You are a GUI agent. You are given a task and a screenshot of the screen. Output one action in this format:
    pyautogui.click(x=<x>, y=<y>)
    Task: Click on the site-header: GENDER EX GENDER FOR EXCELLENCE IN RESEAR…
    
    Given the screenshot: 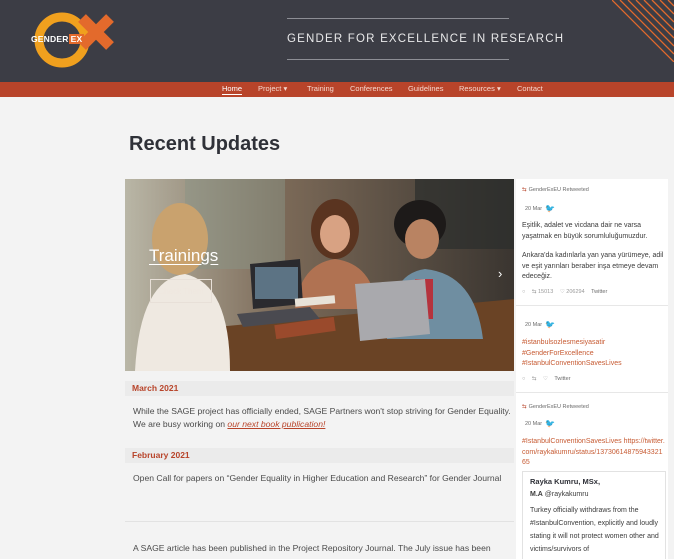 What is the action you would take?
    pyautogui.click(x=337, y=41)
    